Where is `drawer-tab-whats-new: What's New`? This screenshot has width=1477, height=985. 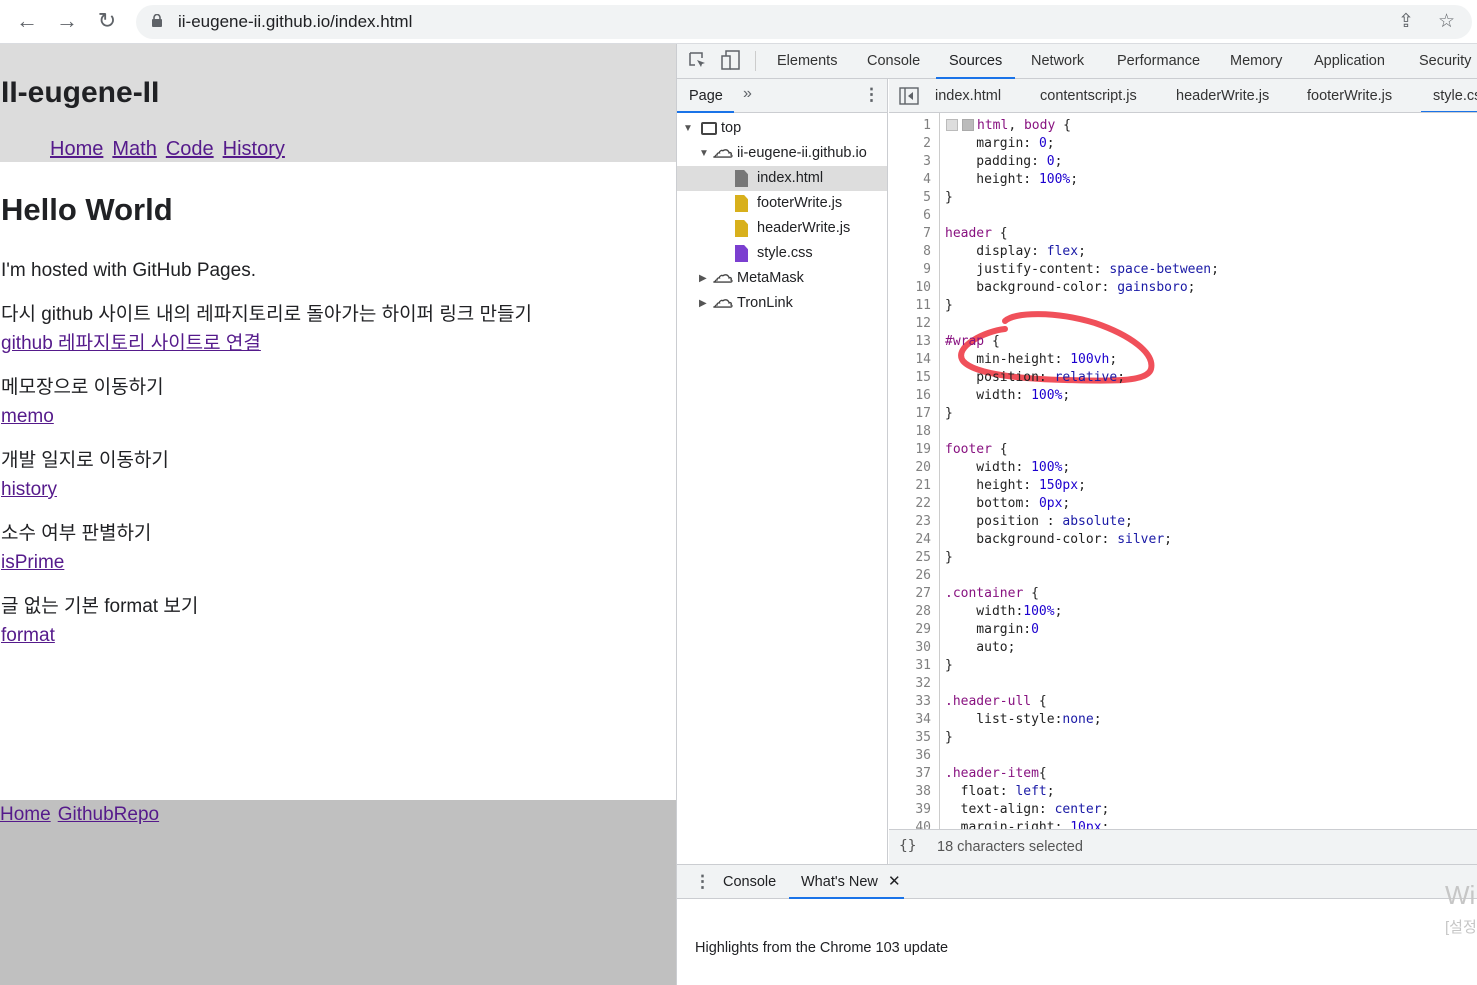 drawer-tab-whats-new: What's New is located at coordinates (839, 882).